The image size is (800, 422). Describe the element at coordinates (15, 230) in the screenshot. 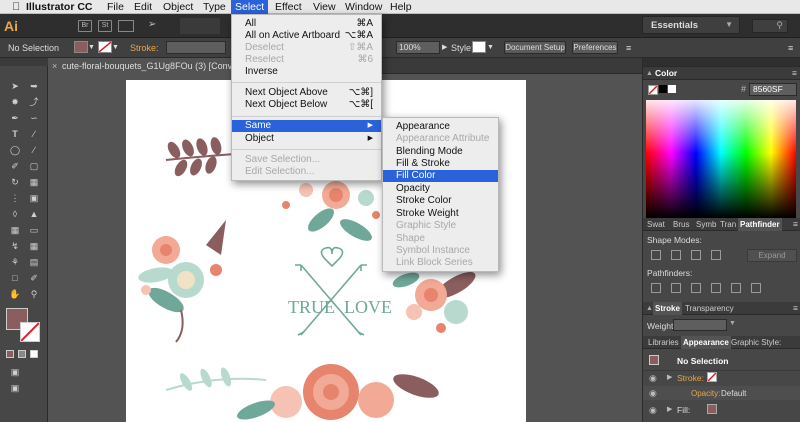

I see `mesh-tool-icon: ▦` at that location.